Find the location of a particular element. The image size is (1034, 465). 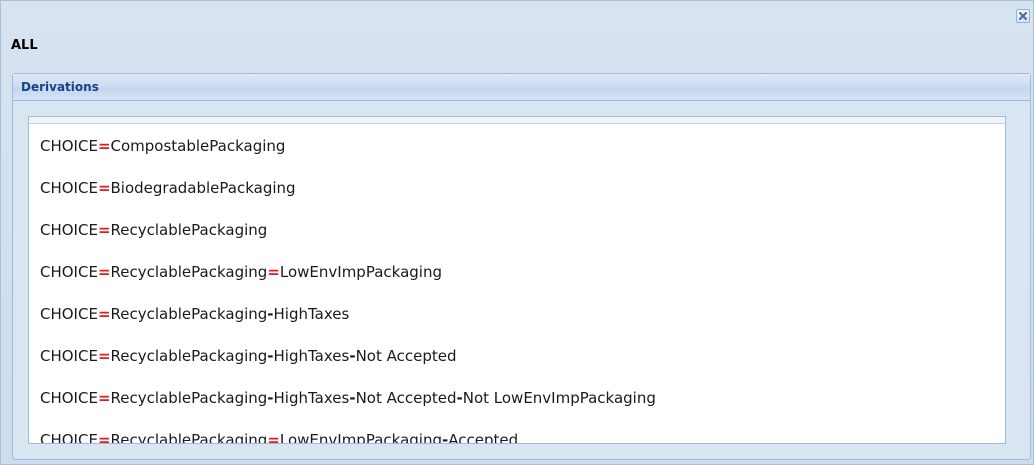

close-button is located at coordinates (1023, 16).